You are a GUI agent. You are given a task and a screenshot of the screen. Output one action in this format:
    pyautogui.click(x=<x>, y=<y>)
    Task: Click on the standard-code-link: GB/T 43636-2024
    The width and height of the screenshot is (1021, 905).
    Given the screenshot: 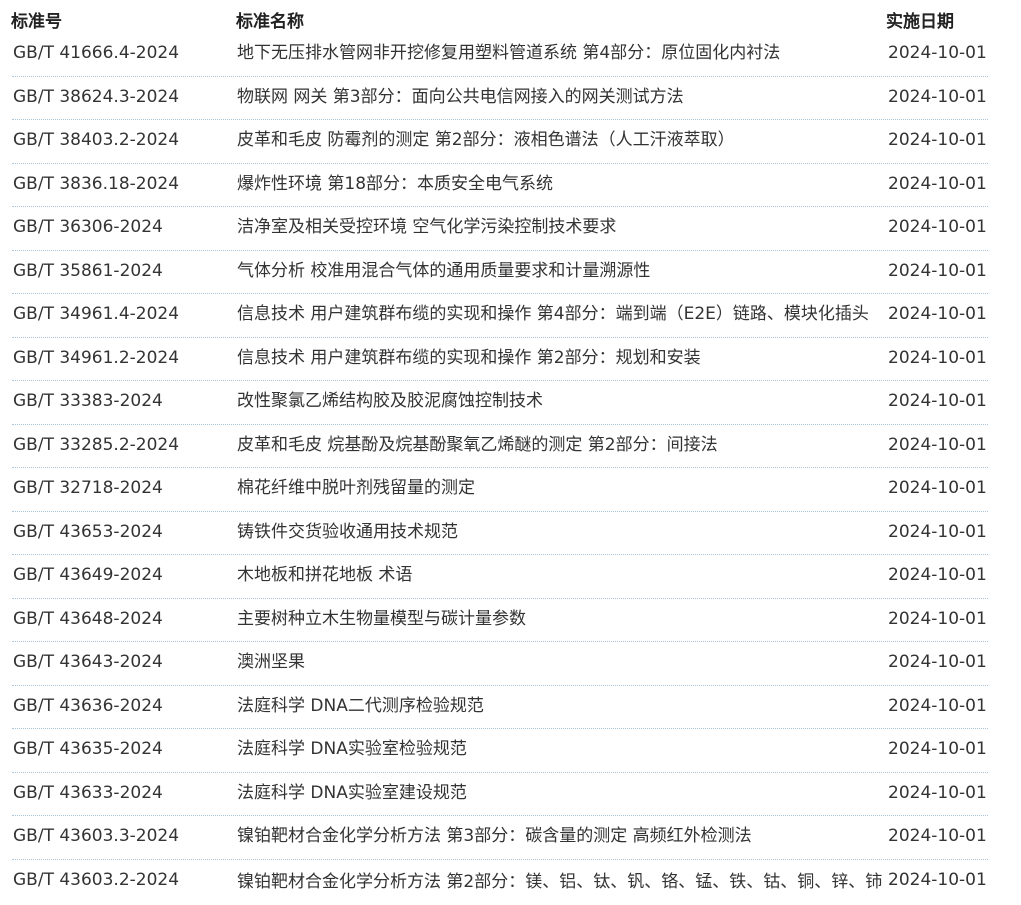 What is the action you would take?
    pyautogui.click(x=88, y=706)
    